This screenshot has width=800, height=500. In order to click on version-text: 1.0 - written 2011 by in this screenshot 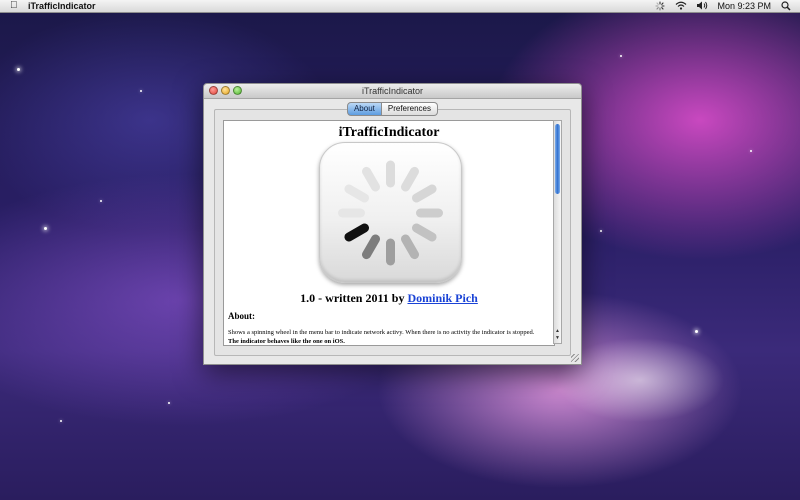, I will do `click(354, 298)`.